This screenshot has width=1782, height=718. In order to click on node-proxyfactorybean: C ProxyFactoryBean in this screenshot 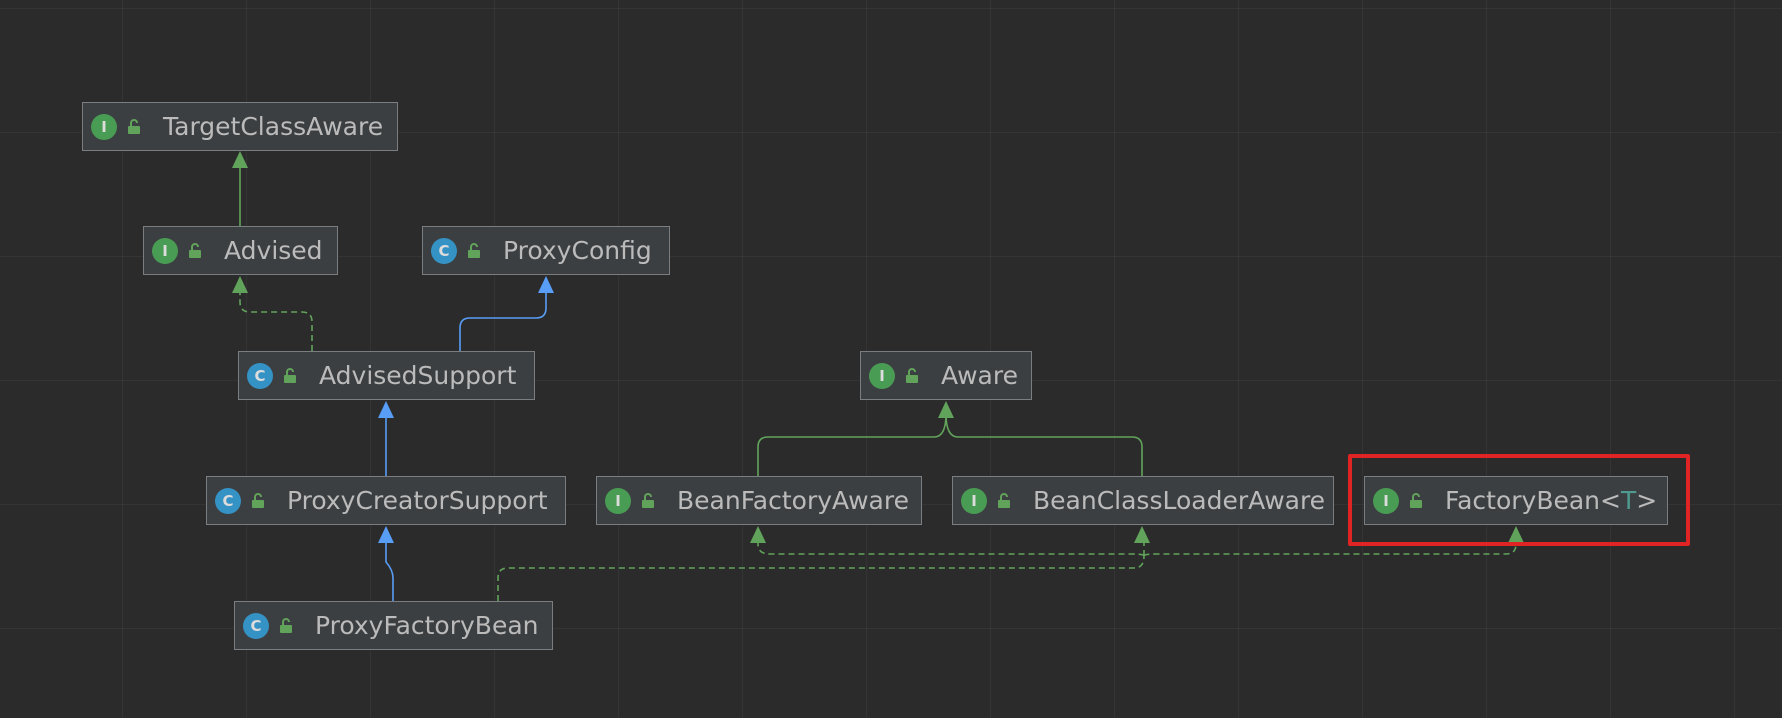, I will do `click(393, 625)`.